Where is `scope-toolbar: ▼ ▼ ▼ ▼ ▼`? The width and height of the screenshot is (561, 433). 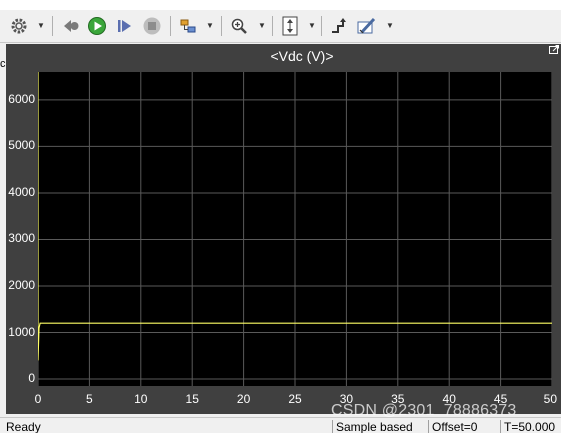
scope-toolbar: ▼ ▼ ▼ ▼ ▼ is located at coordinates (280, 26).